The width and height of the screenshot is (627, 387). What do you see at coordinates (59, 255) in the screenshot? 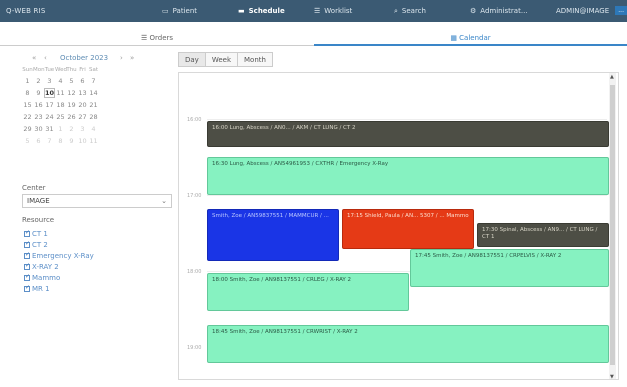
I see `resource-checkbox-item: Emergency X-Ray` at bounding box center [59, 255].